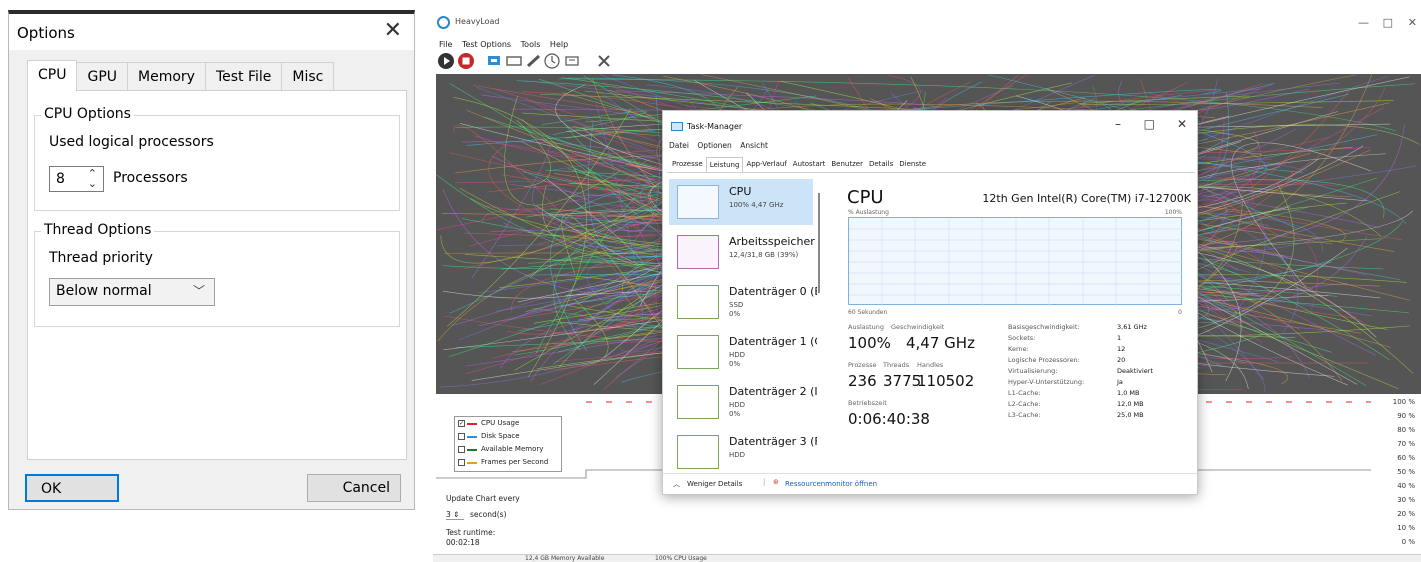 The height and width of the screenshot is (562, 1421). What do you see at coordinates (552, 61) in the screenshot?
I see `clock-icon` at bounding box center [552, 61].